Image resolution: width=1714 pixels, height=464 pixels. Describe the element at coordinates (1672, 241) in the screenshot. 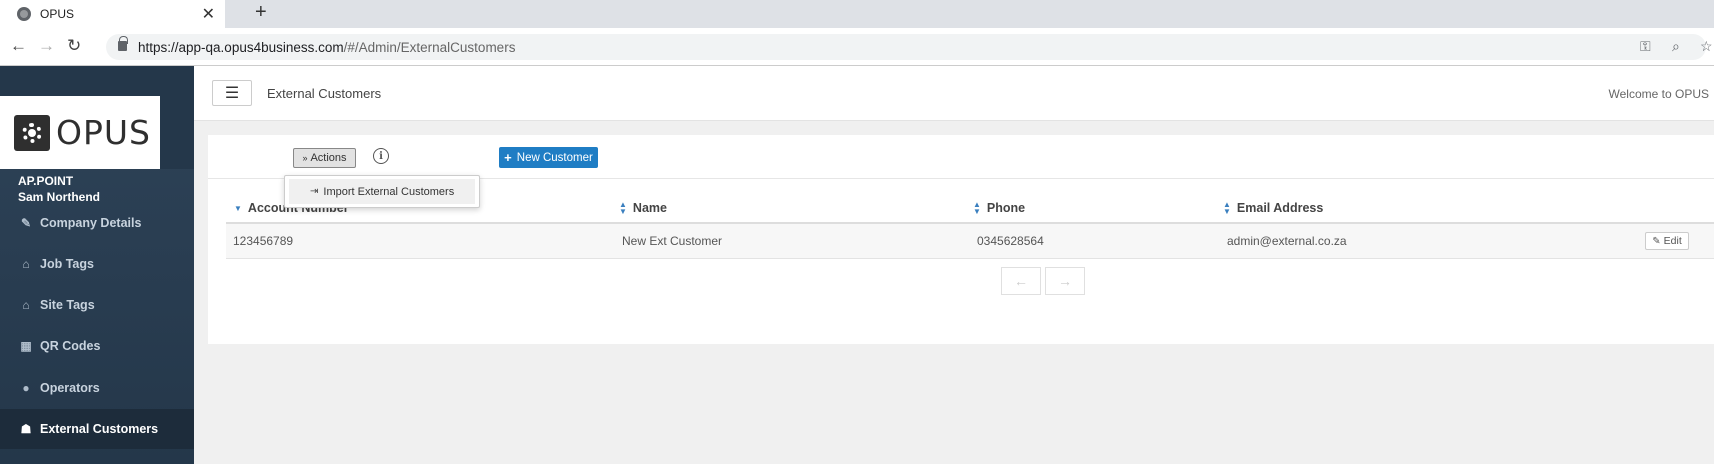

I see `edit-label: Edit` at that location.